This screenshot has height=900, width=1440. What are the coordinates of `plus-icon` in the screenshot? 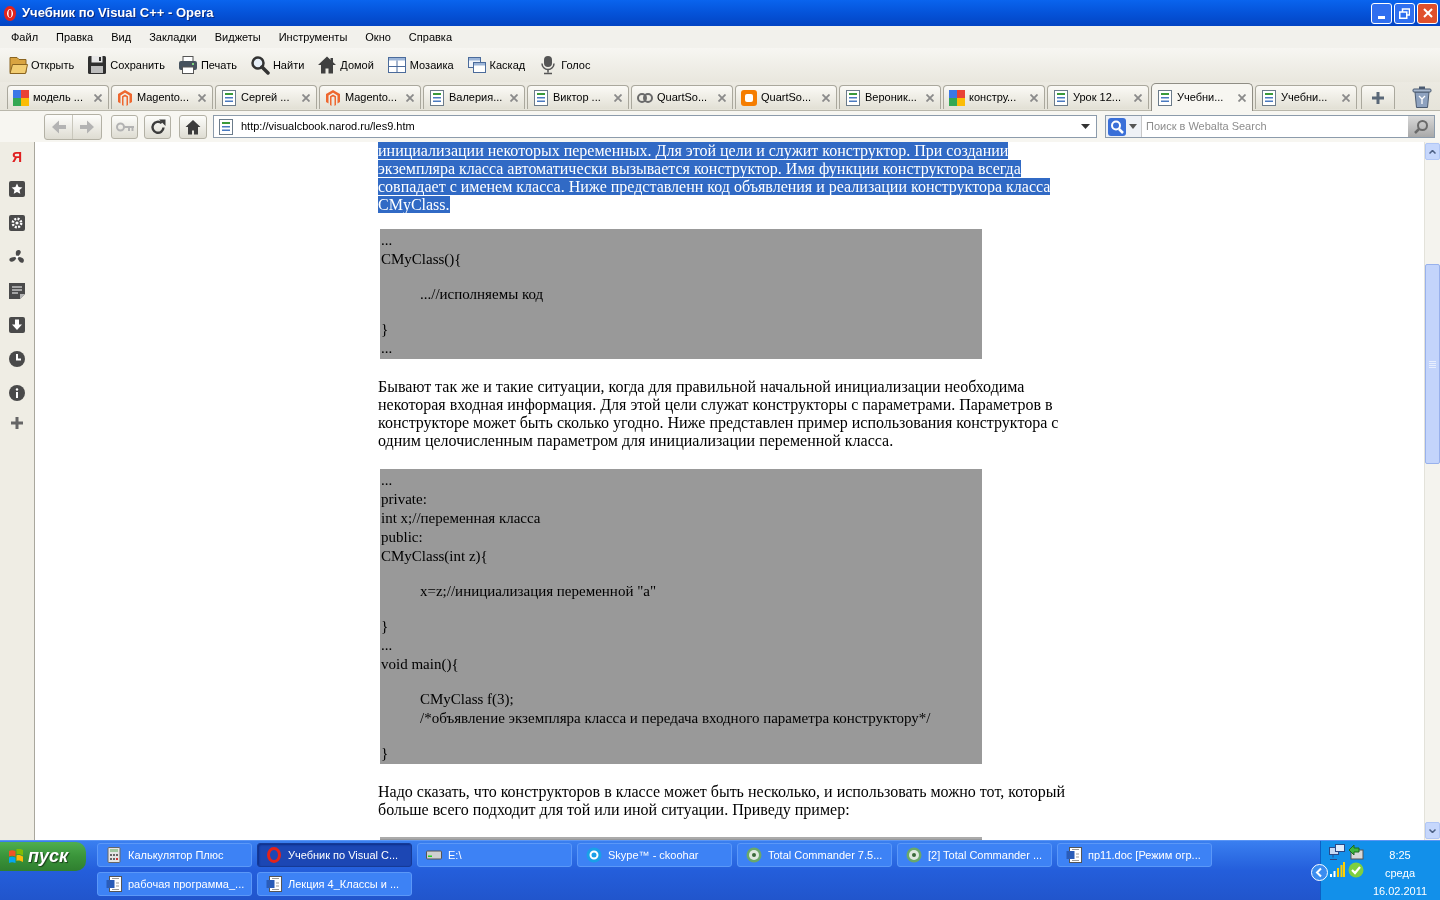 It's located at (17, 423).